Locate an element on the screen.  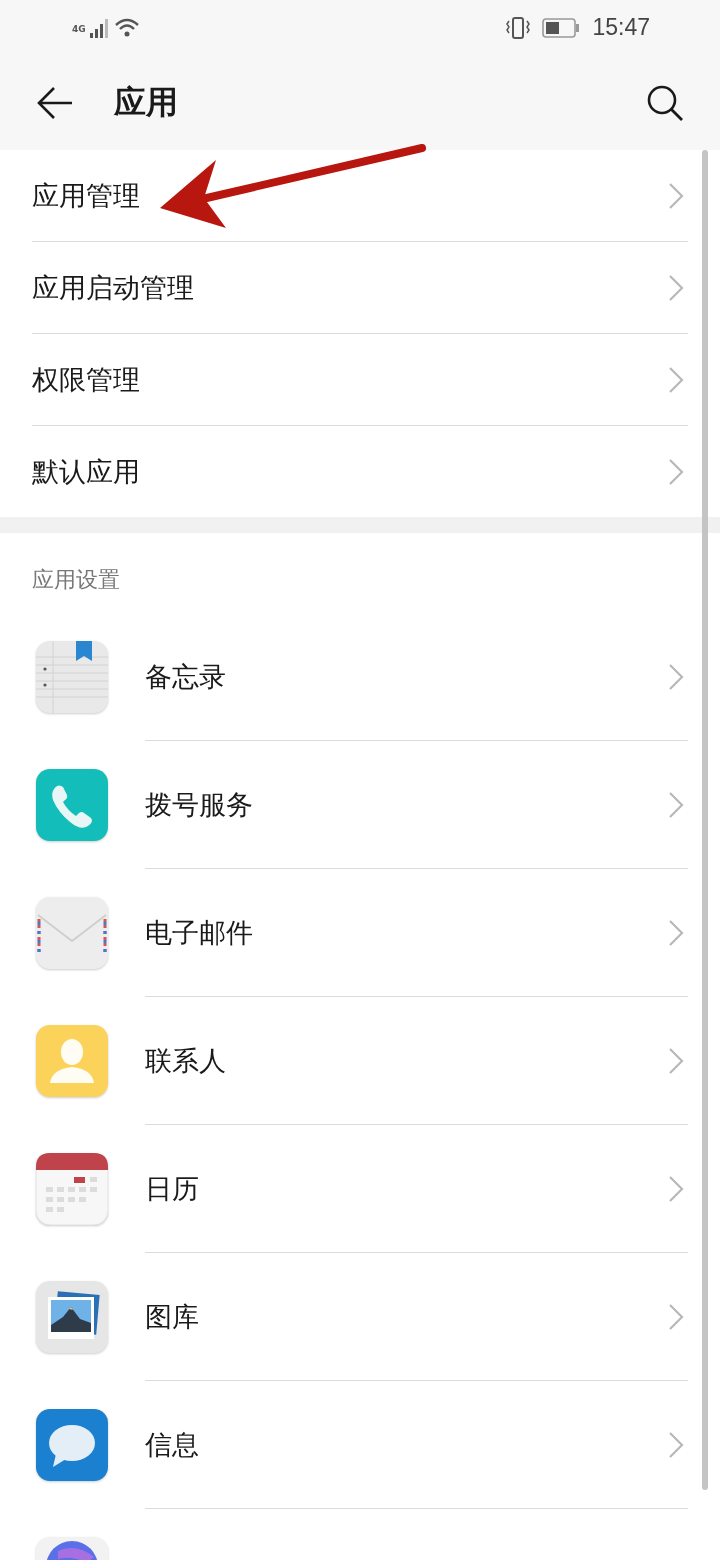
vibrate-icon is located at coordinates (518, 27).